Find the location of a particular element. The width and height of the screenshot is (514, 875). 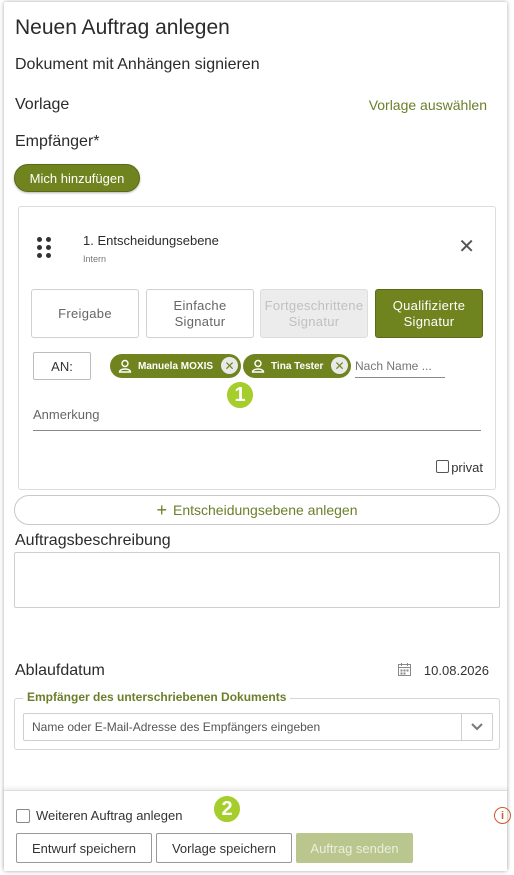

recipient-search-input is located at coordinates (400, 366).